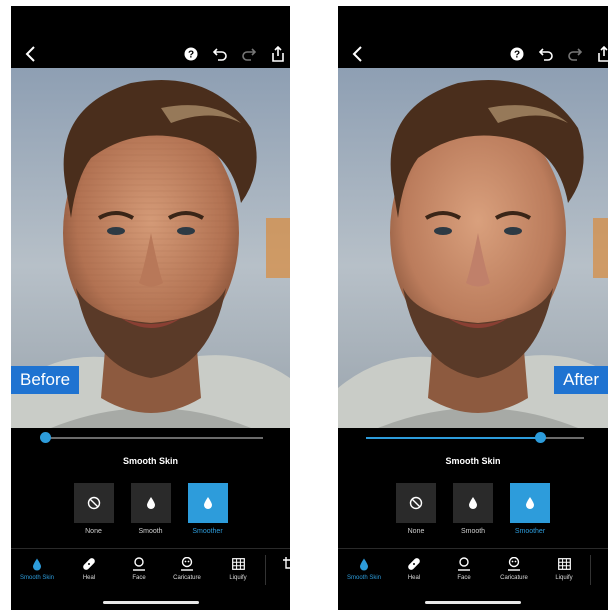  Describe the element at coordinates (274, 569) in the screenshot. I see `tool-crop: Cr` at that location.